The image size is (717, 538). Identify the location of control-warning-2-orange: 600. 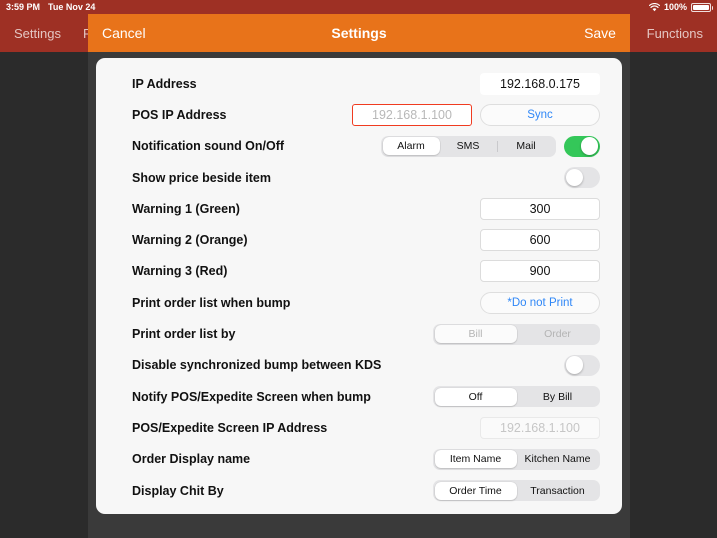
(540, 240).